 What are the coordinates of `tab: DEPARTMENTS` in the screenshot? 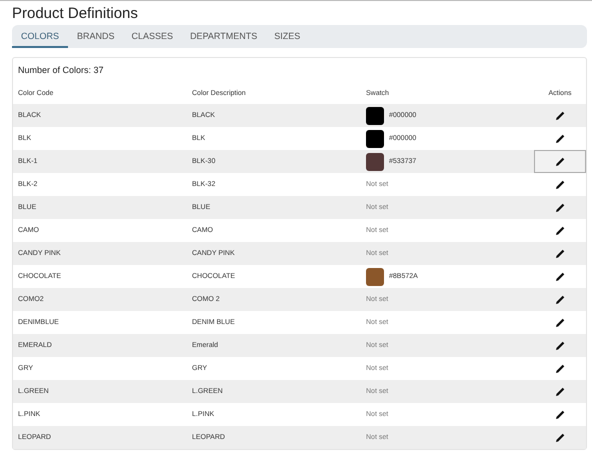 It's located at (224, 36).